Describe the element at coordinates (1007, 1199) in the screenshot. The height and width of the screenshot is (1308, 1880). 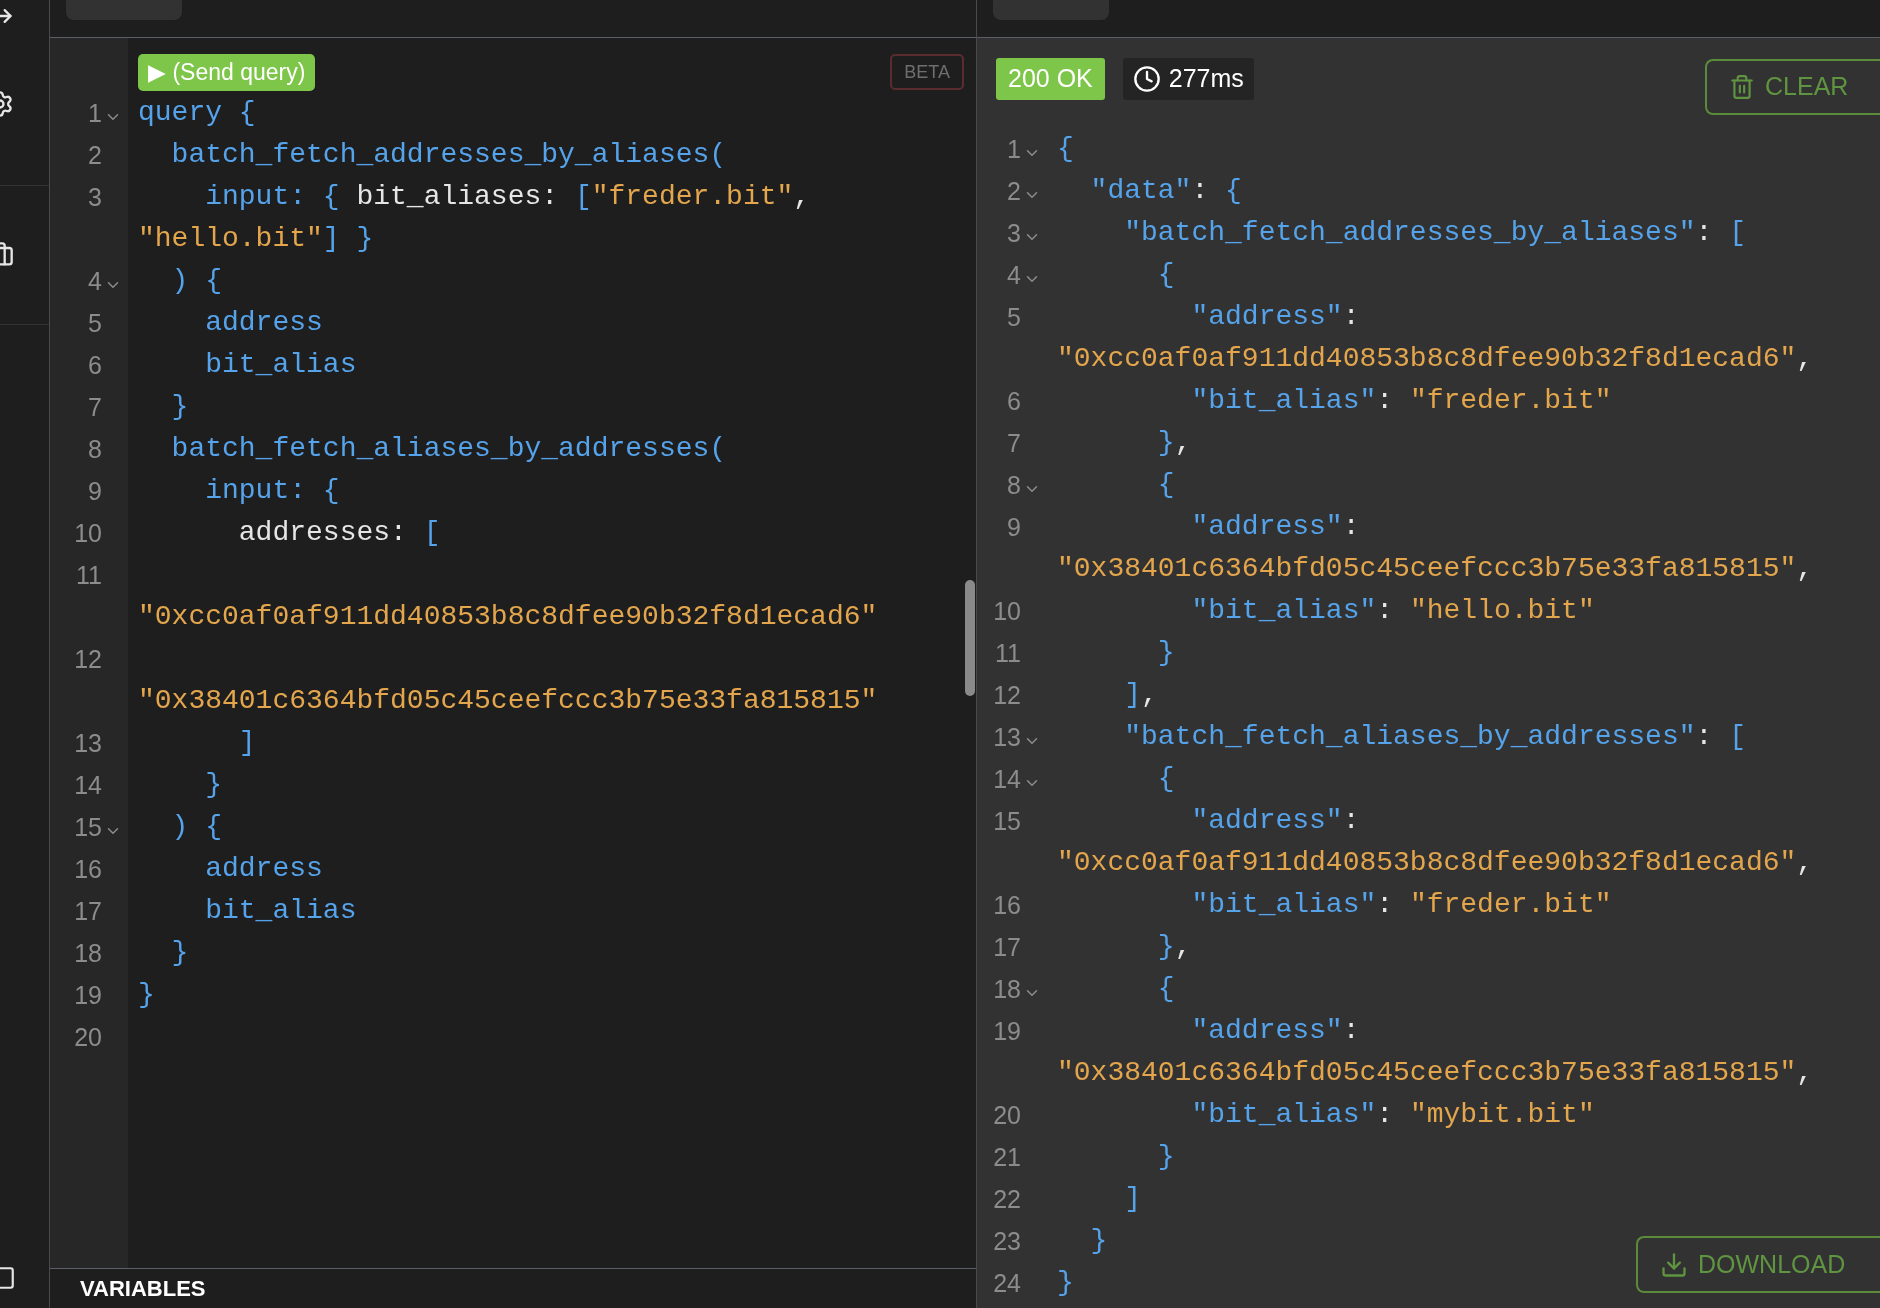
I see `line-number: 22` at that location.